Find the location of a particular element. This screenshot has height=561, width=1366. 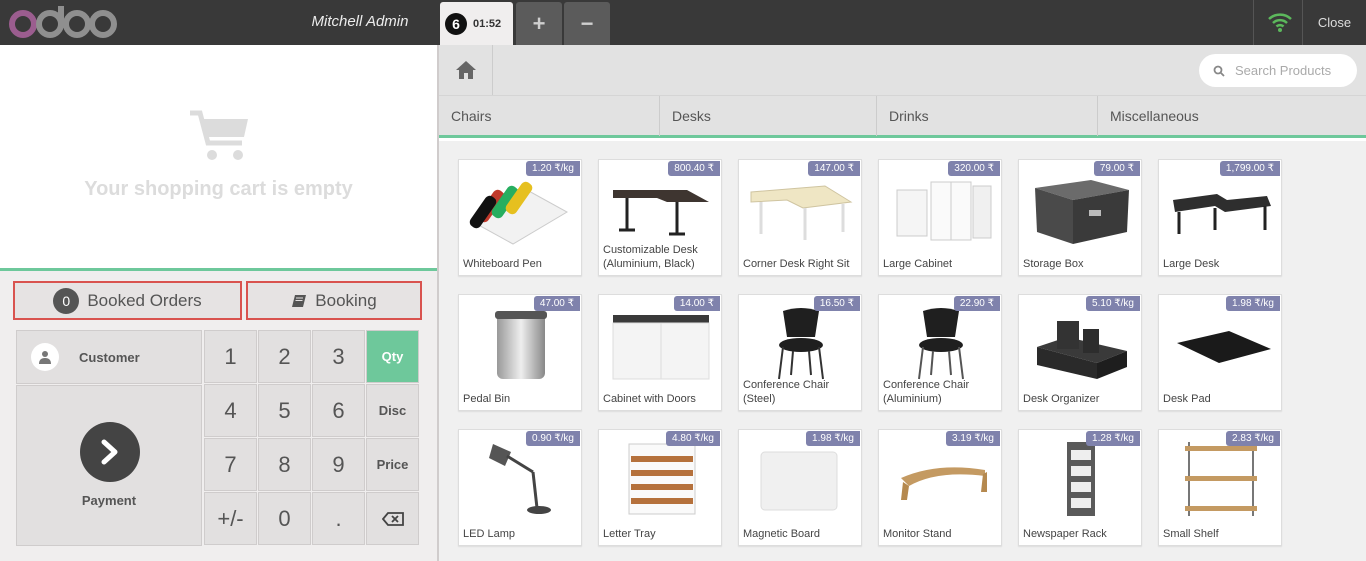

product-name: Customizable Desk (Aluminium, Black) is located at coordinates (650, 257).